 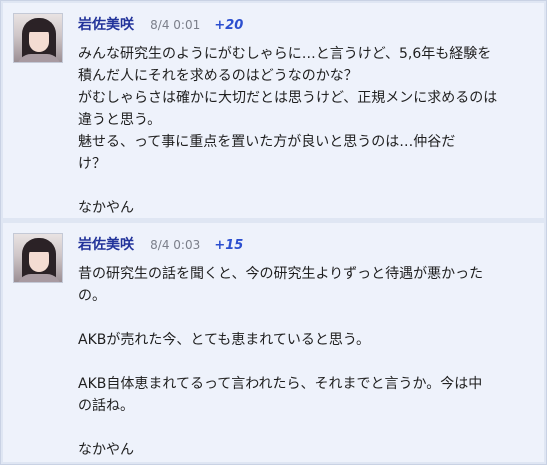 I want to click on post-header: 岩佐美咲 8/4 0:01 +20, so click(x=160, y=25).